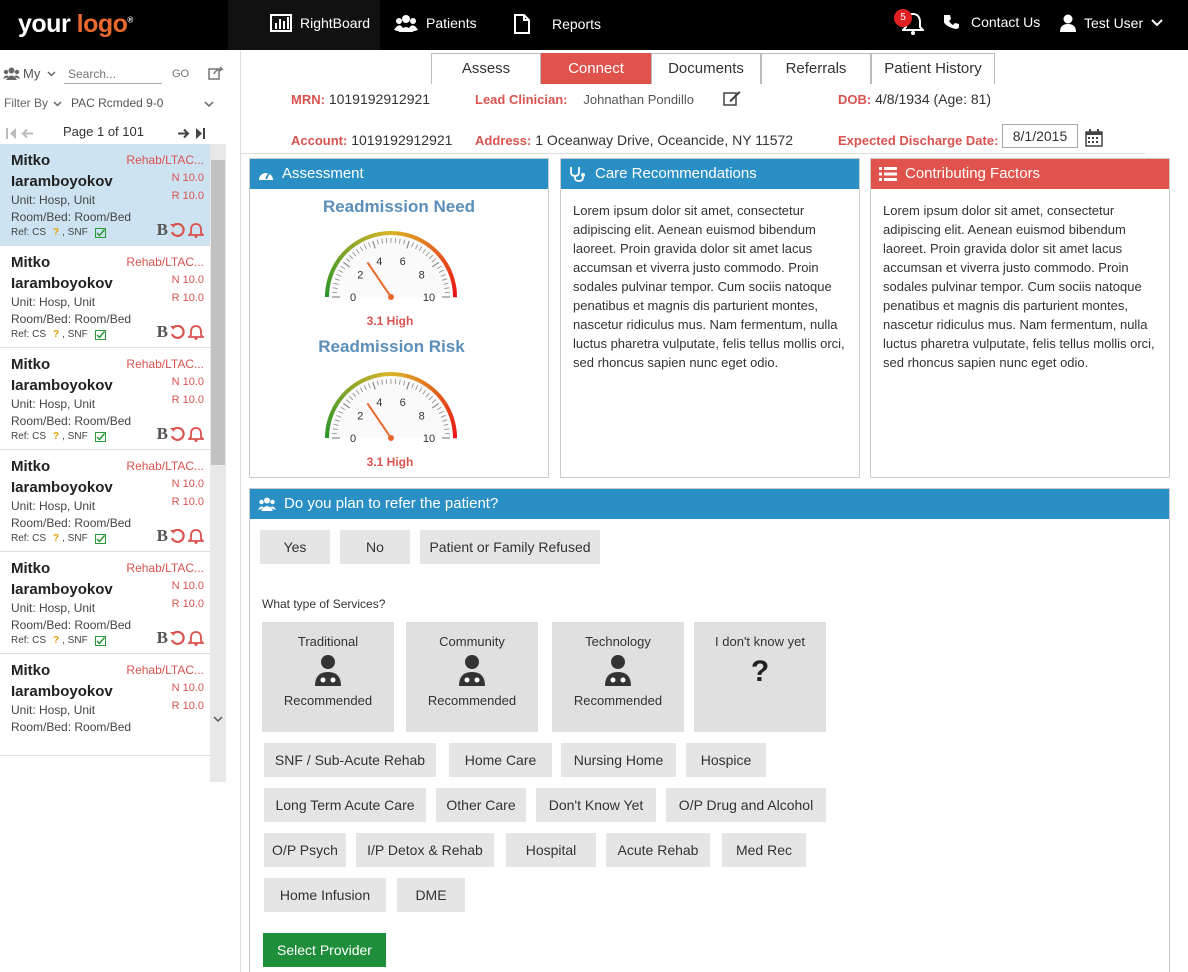  I want to click on contact-us-link: Contact Us, so click(992, 22).